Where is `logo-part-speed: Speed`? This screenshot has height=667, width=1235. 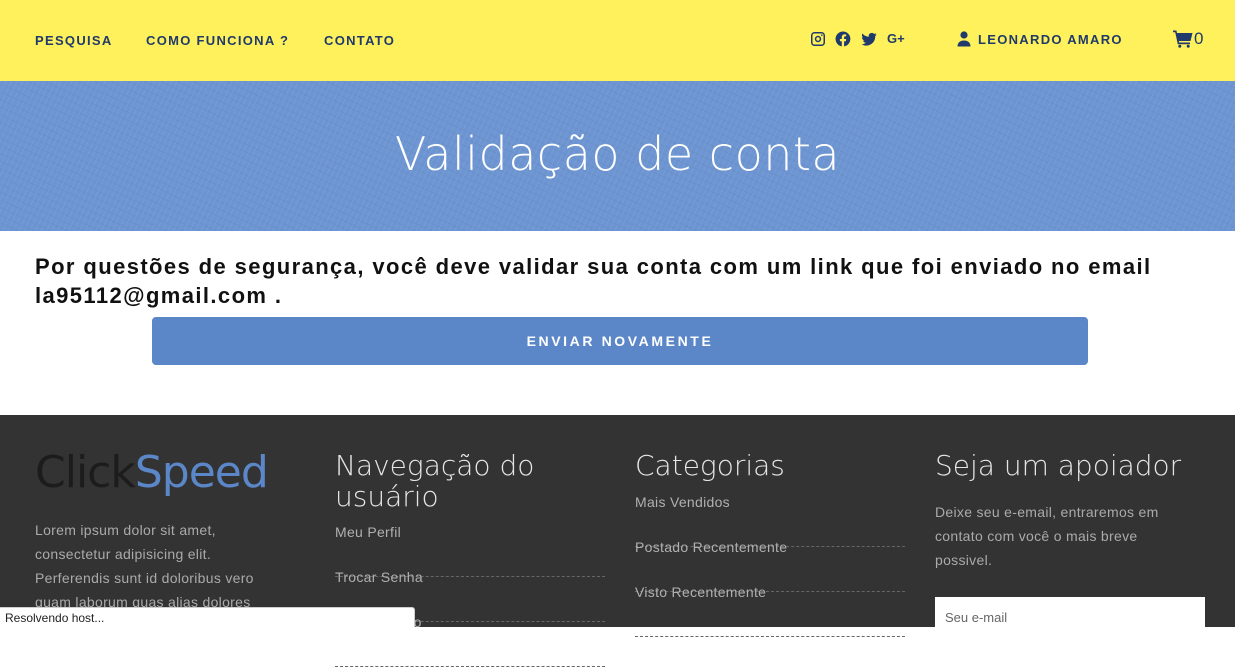 logo-part-speed: Speed is located at coordinates (201, 472).